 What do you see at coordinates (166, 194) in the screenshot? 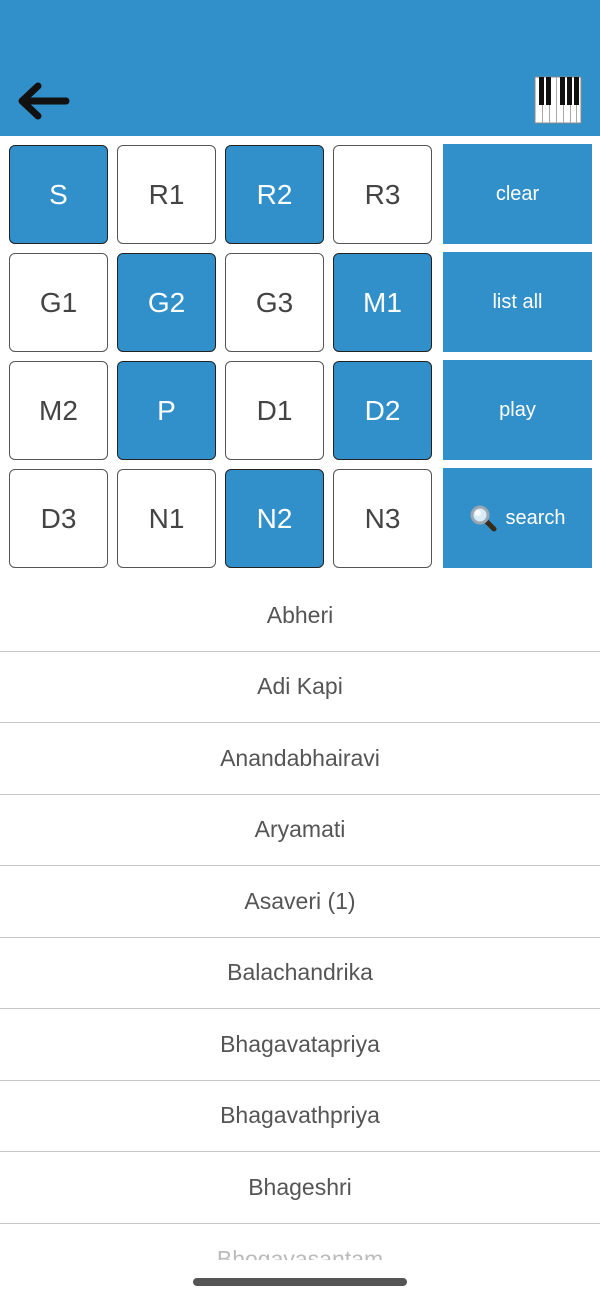
I see `swara-key-r1: R1` at bounding box center [166, 194].